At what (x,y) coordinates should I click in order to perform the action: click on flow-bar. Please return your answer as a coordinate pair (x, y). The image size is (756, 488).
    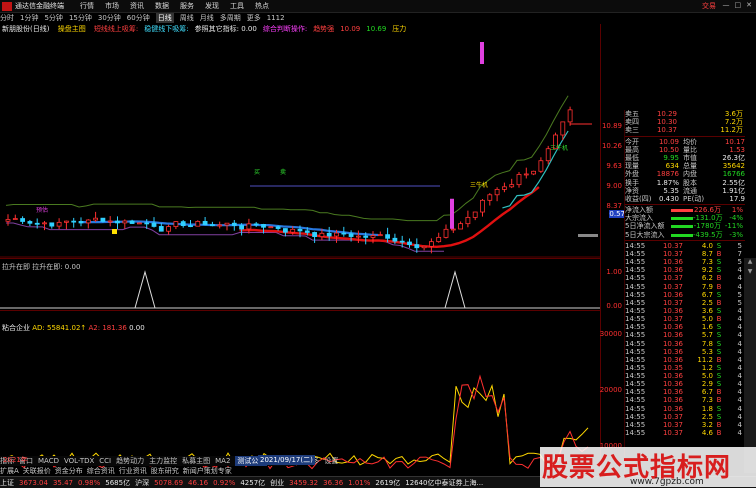
    Looking at the image, I should click on (682, 235).